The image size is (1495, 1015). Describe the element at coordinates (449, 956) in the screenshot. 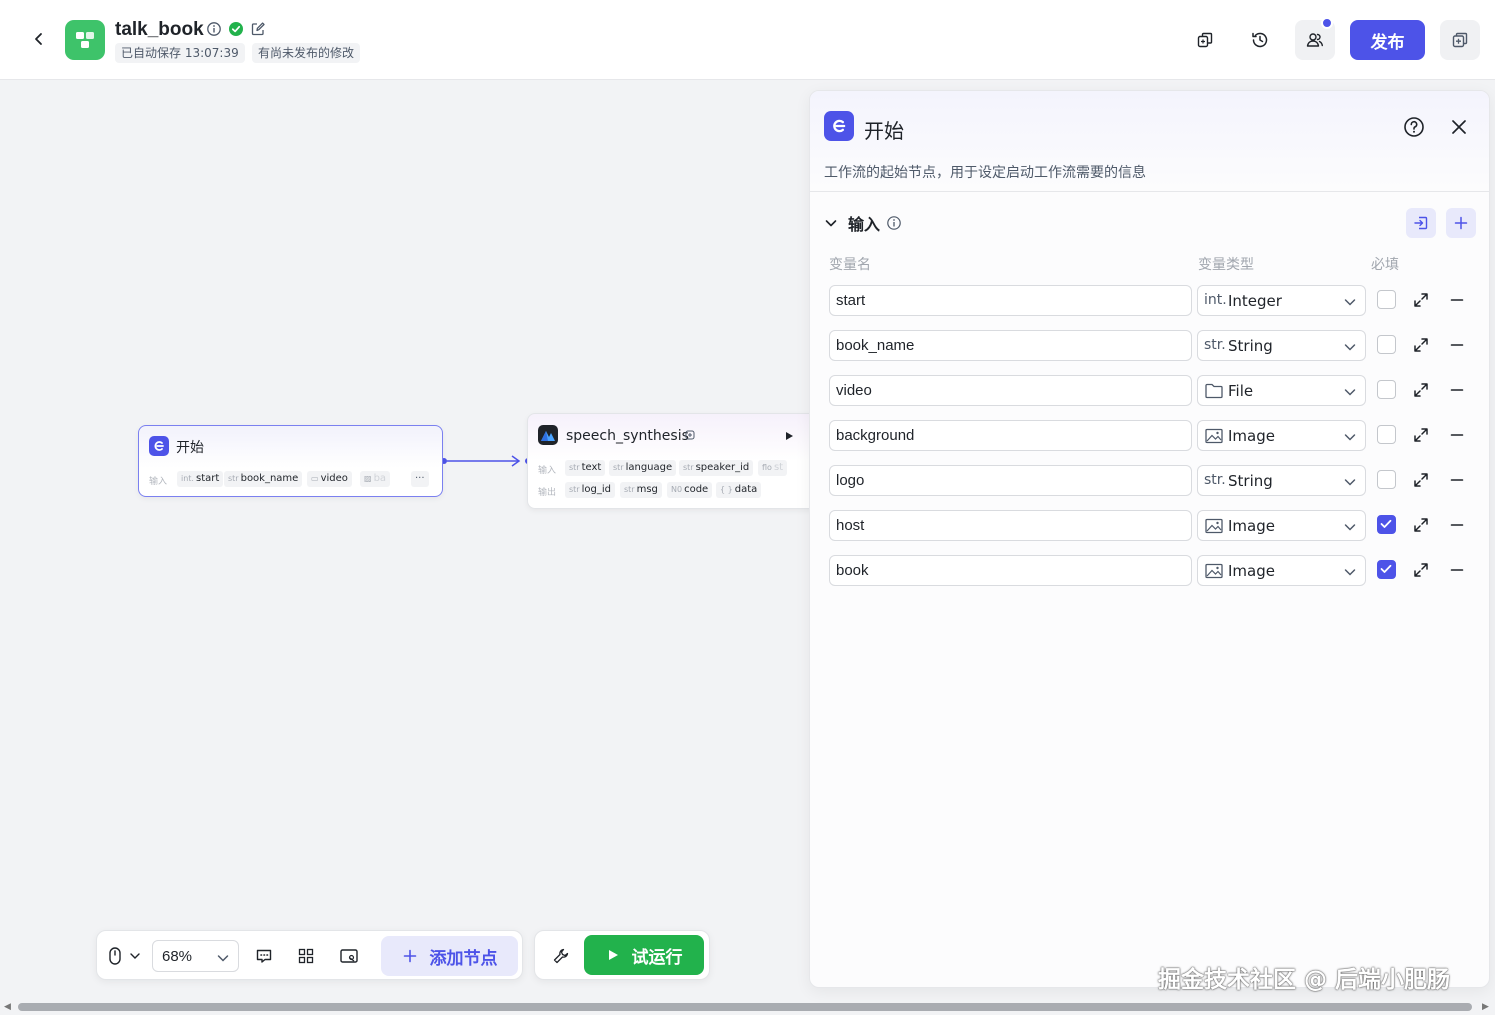

I see `add-node-button: 添加节点` at that location.